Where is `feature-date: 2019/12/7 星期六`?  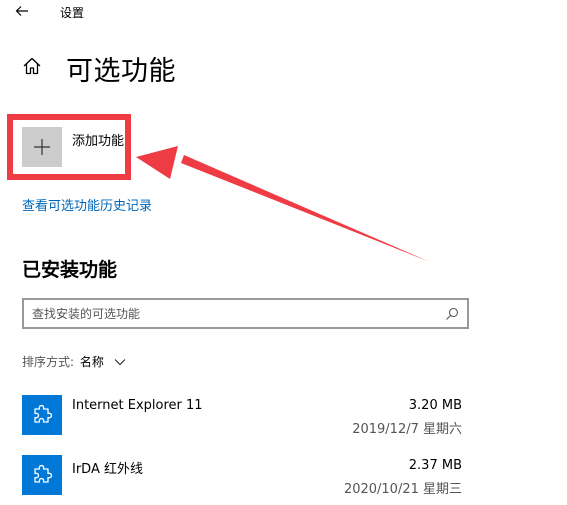 feature-date: 2019/12/7 星期六 is located at coordinates (407, 429).